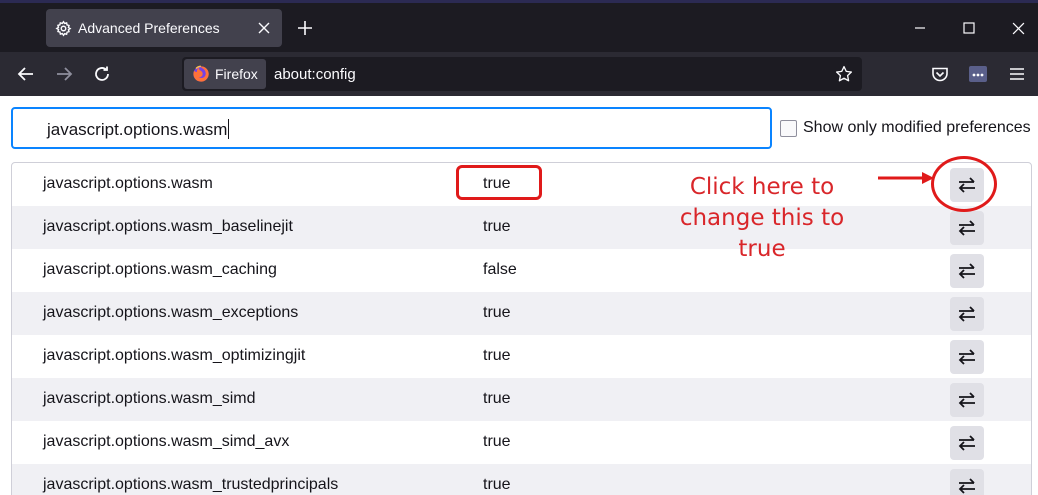  What do you see at coordinates (63, 28) in the screenshot?
I see `gear-icon` at bounding box center [63, 28].